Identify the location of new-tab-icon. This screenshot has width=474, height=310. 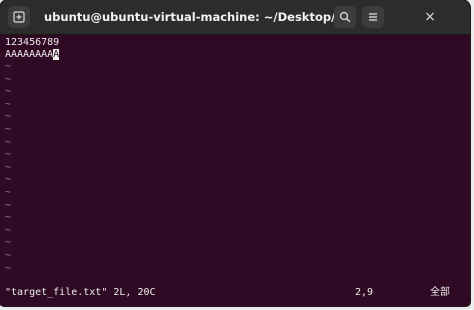
(19, 17).